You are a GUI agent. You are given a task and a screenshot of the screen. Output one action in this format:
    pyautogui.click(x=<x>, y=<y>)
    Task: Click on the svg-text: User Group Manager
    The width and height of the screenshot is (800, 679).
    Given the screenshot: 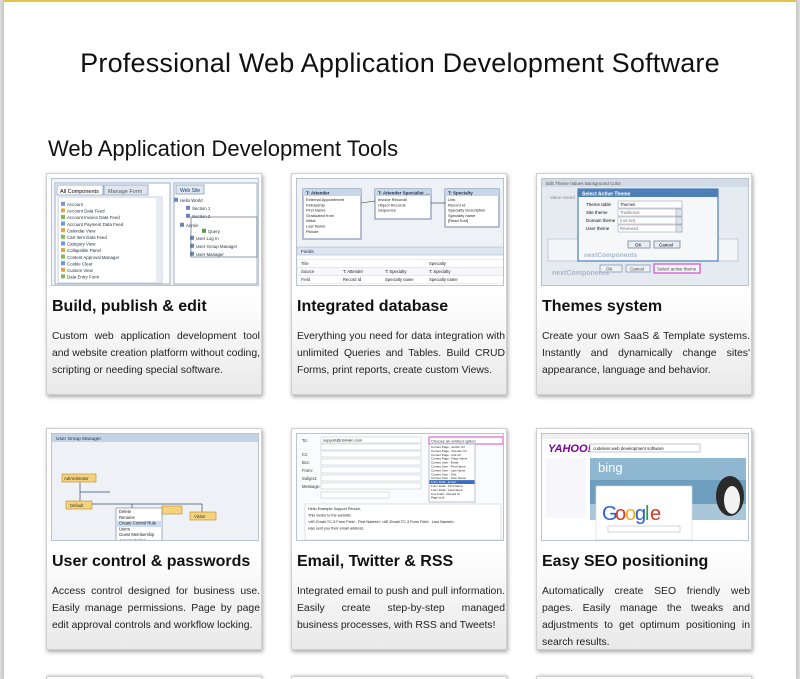 What is the action you would take?
    pyautogui.click(x=78, y=439)
    